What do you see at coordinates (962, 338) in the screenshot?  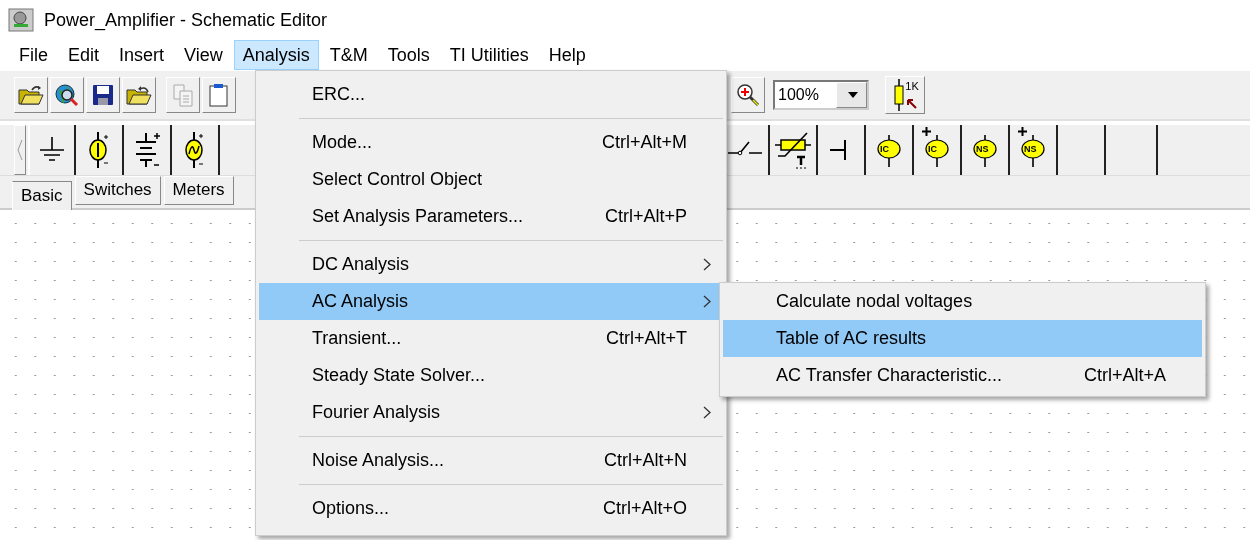 I see `menu-item: Table of AC results` at bounding box center [962, 338].